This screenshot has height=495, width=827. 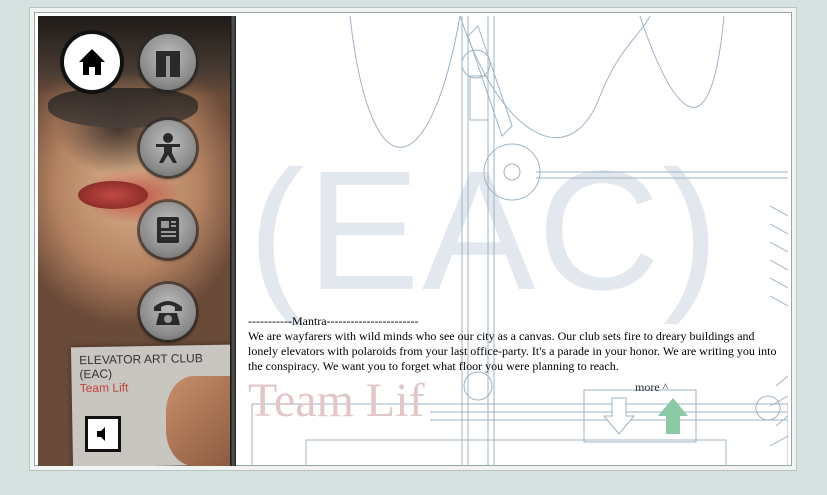 I want to click on arrow-up-icon, so click(x=673, y=416).